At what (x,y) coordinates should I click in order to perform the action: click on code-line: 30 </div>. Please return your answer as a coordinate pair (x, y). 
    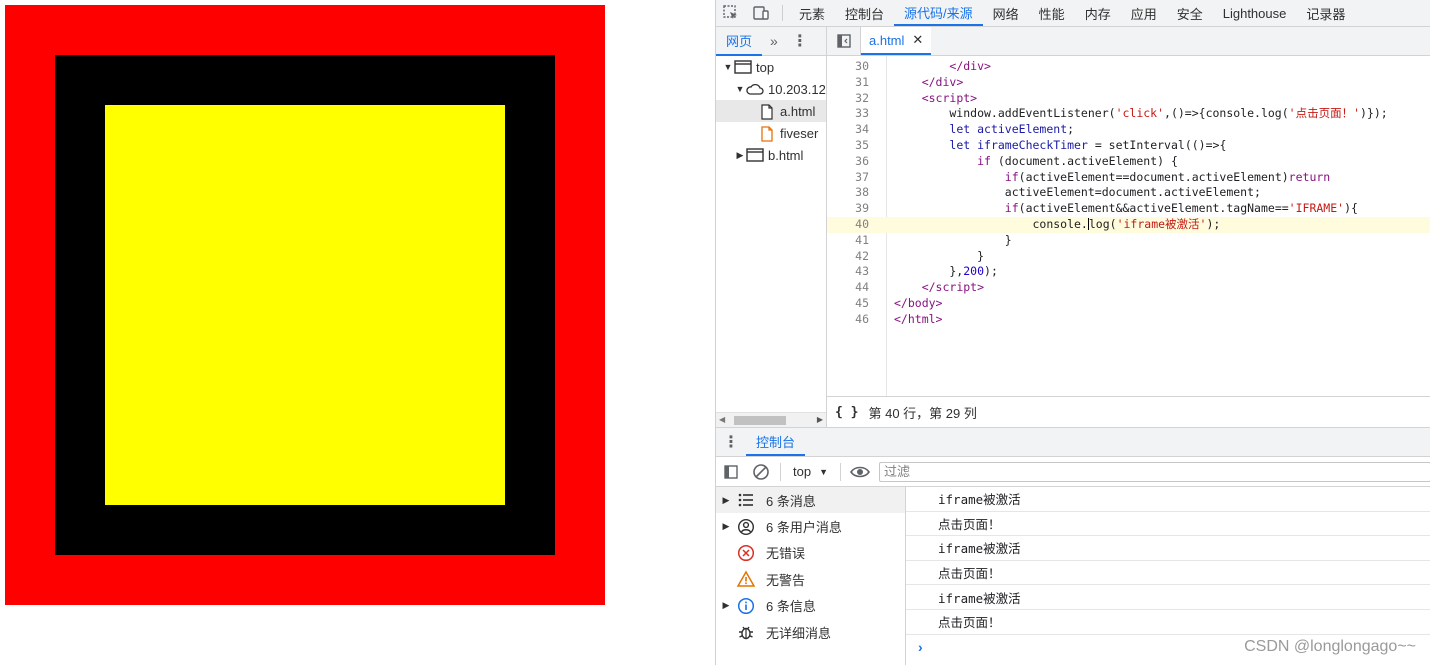
    Looking at the image, I should click on (1128, 67).